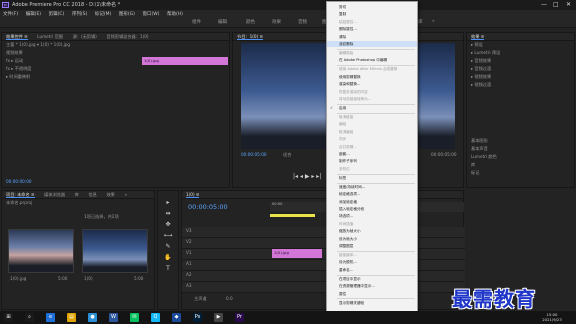 The height and width of the screenshot is (324, 576). Describe the element at coordinates (302, 22) in the screenshot. I see `workspace-tab-audio: 音频` at that location.